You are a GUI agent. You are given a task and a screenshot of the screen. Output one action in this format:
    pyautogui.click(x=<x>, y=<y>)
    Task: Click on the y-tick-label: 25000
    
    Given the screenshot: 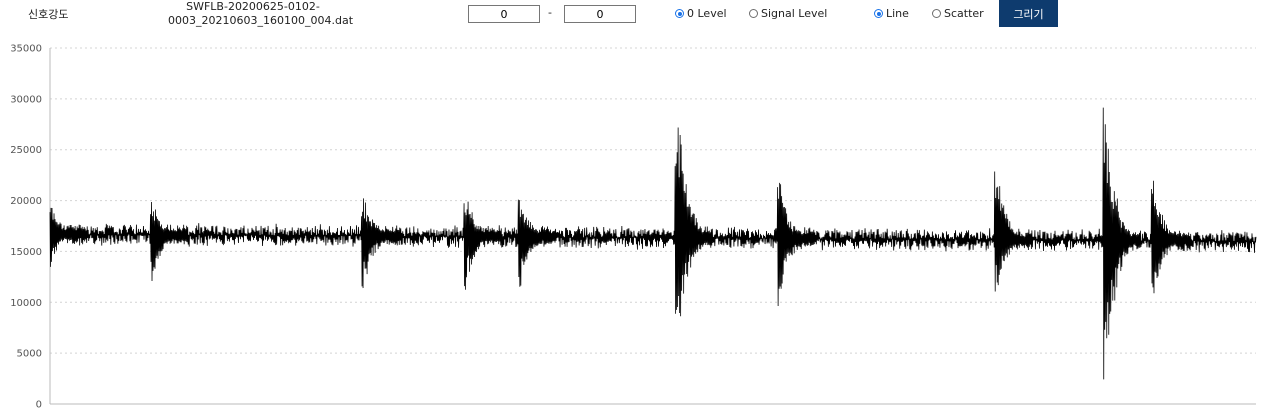 What is the action you would take?
    pyautogui.click(x=26, y=150)
    